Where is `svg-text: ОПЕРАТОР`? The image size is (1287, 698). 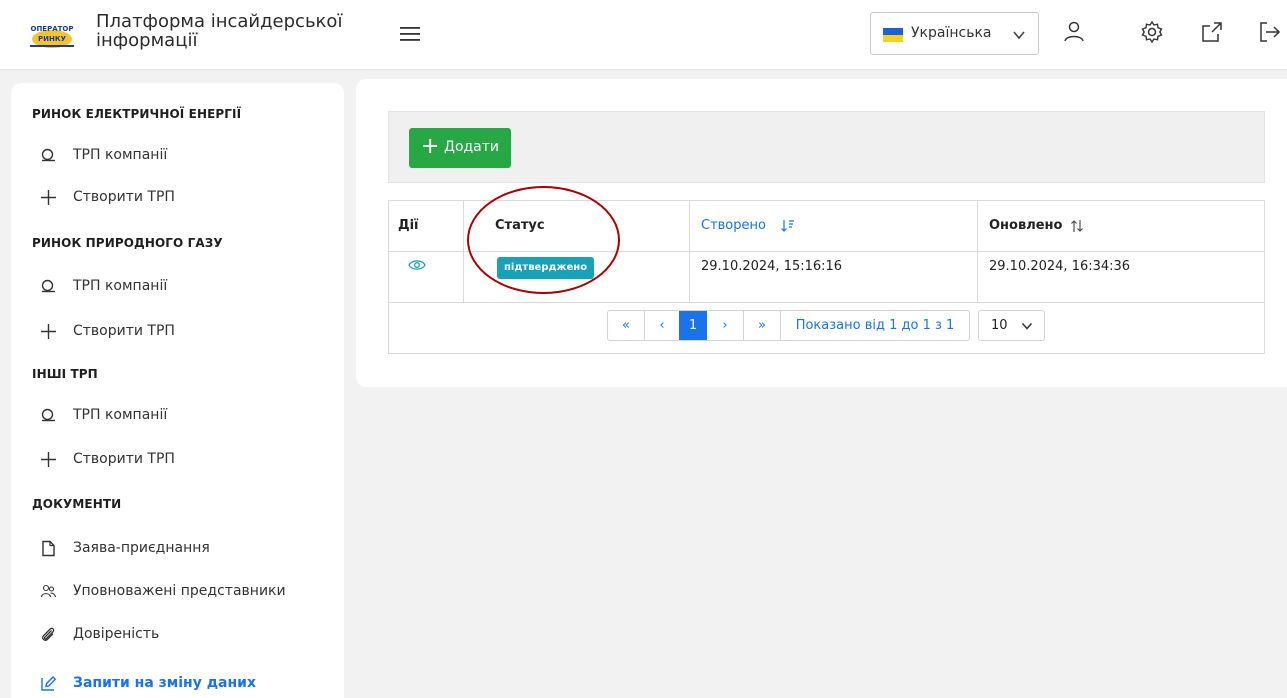 svg-text: ОПЕРАТОР is located at coordinates (52, 29).